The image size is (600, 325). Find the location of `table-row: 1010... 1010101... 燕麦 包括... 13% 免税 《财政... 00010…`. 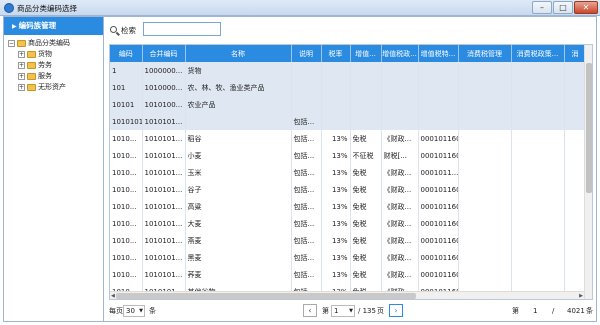

table-row: 1010... 1010101... 燕麦 包括... 13% 免税 《财政... 00010… is located at coordinates (348, 240).